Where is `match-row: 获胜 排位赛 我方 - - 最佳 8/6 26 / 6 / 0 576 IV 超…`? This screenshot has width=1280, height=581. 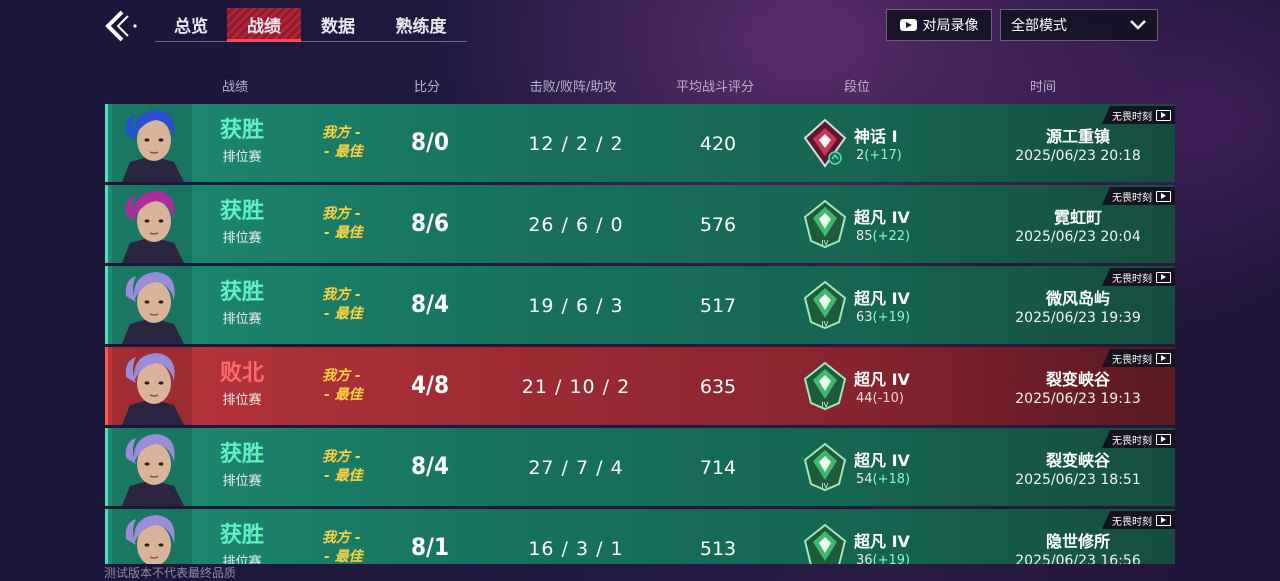
match-row: 获胜 排位赛 我方 - - 最佳 8/6 26 / 6 / 0 576 IV 超… is located at coordinates (640, 224).